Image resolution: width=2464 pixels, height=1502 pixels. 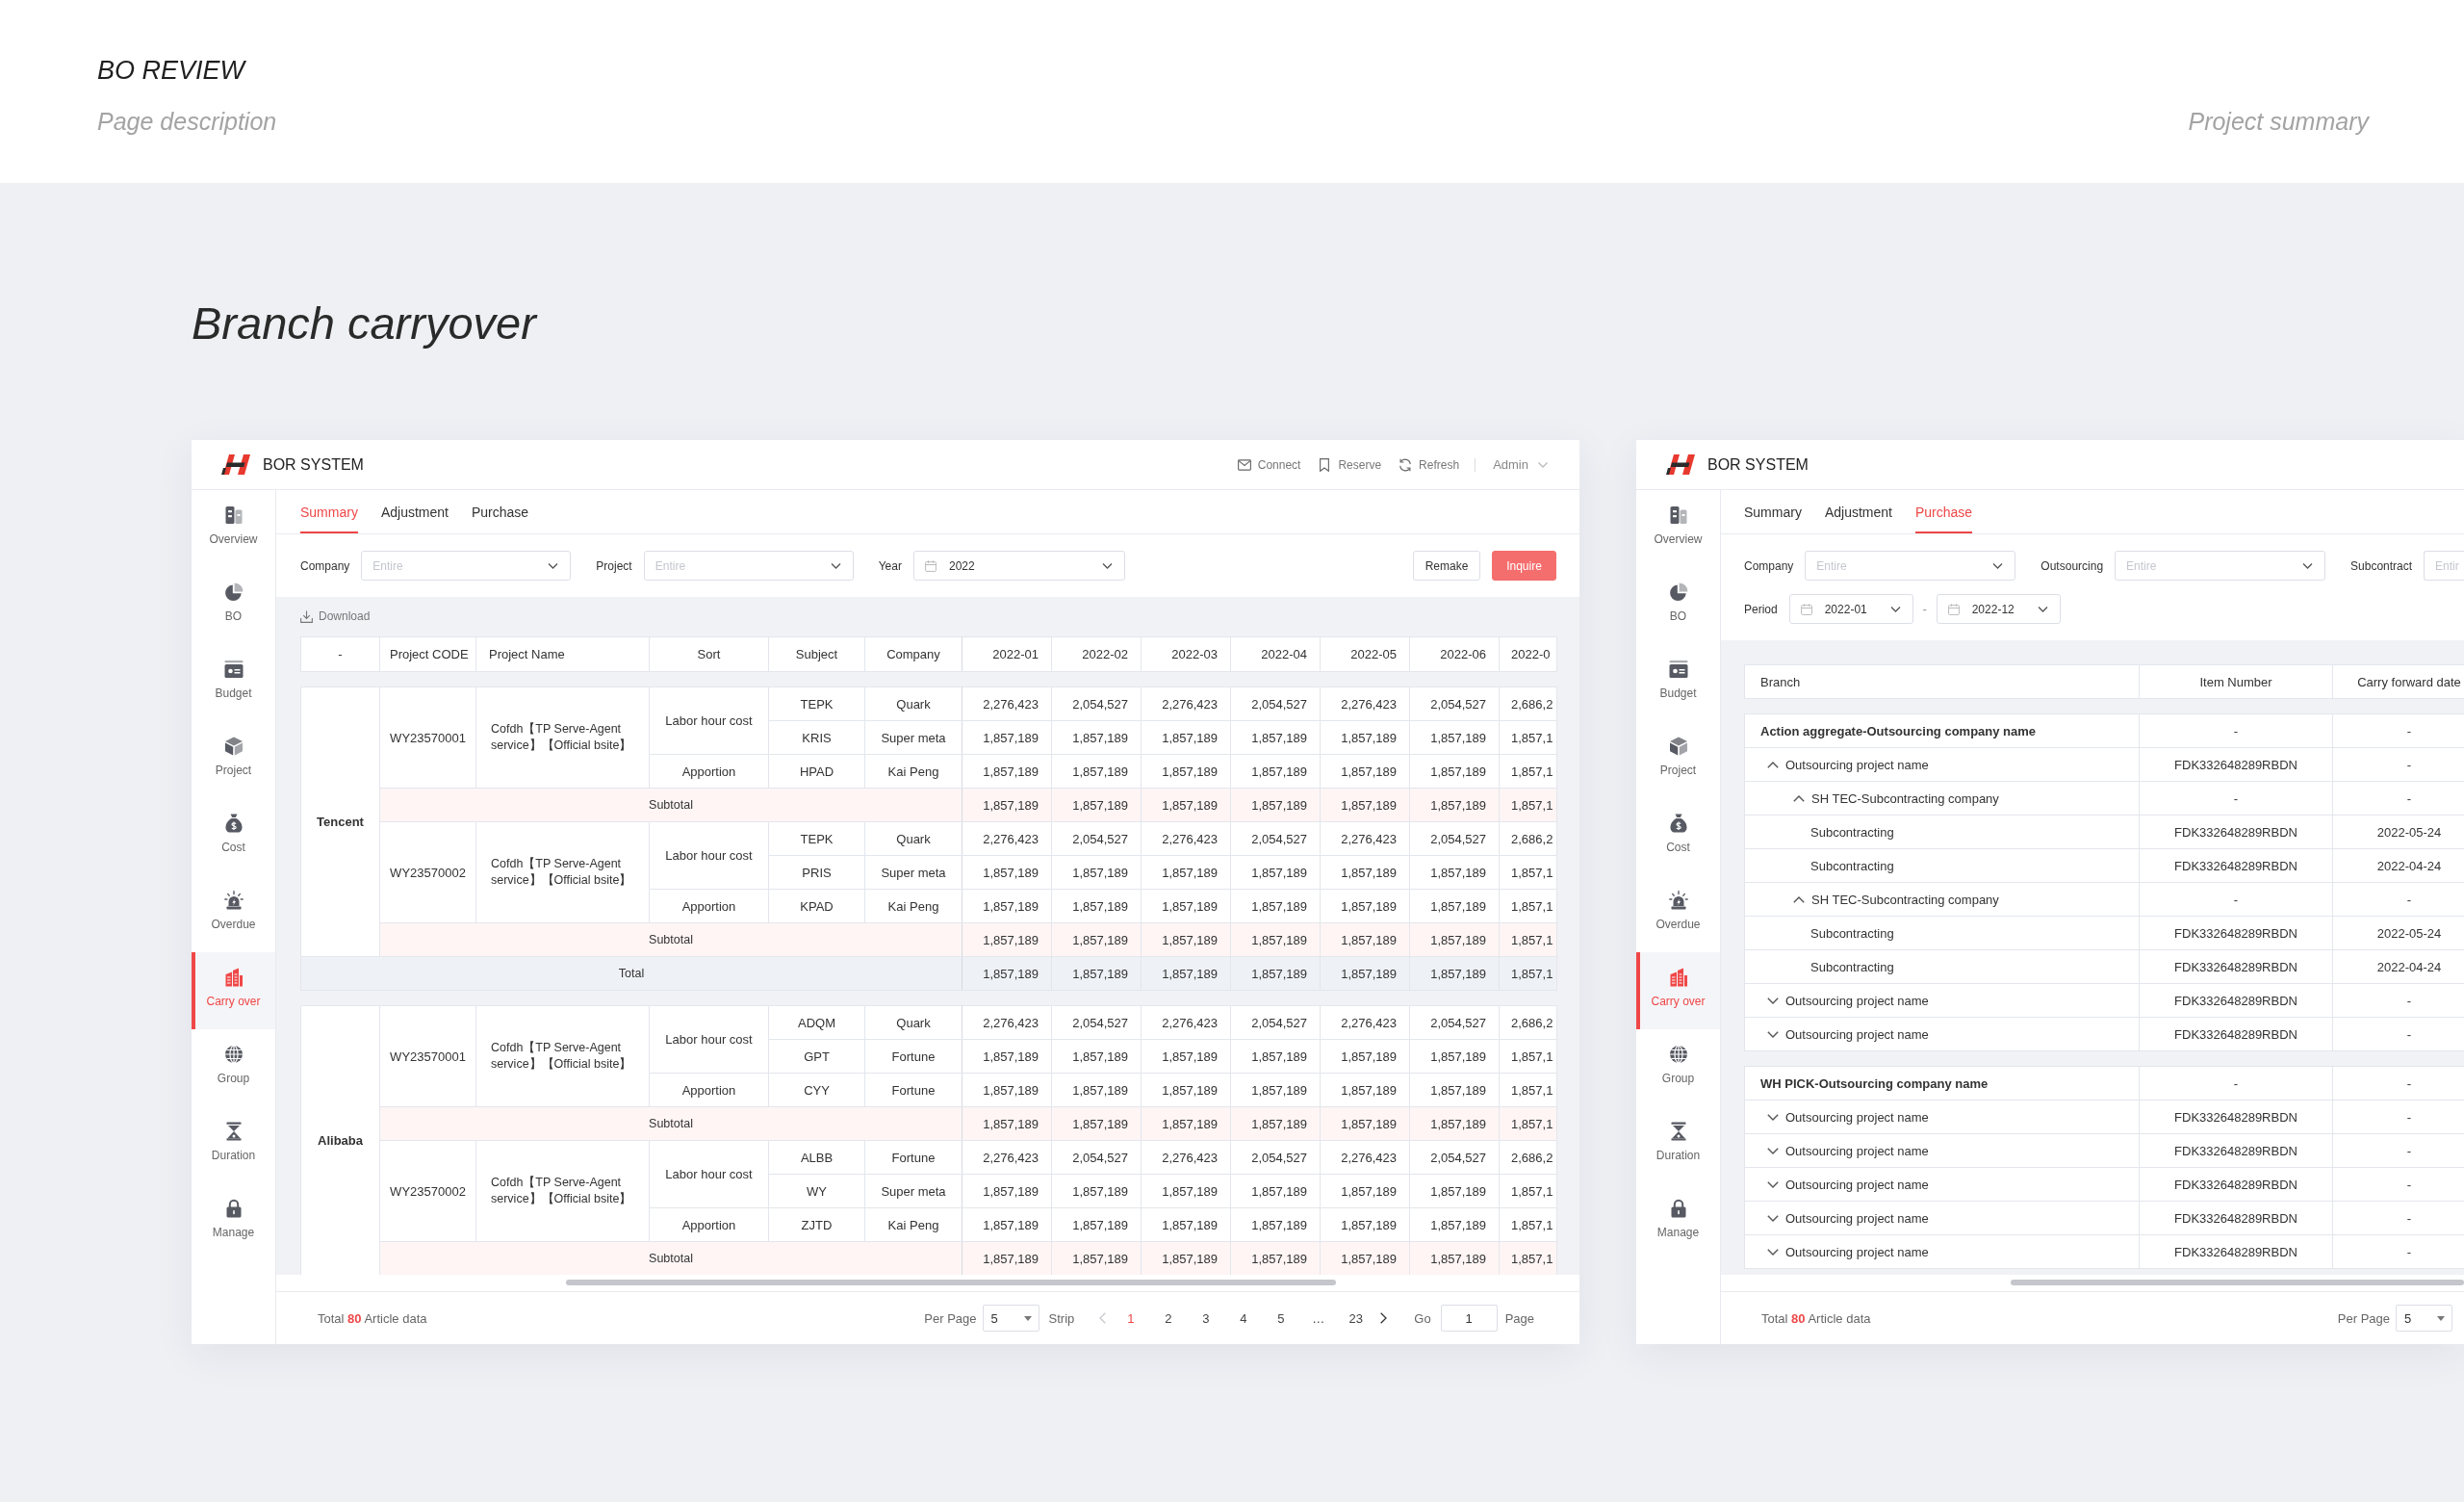 What do you see at coordinates (1520, 464) in the screenshot?
I see `user-menu: Admin` at bounding box center [1520, 464].